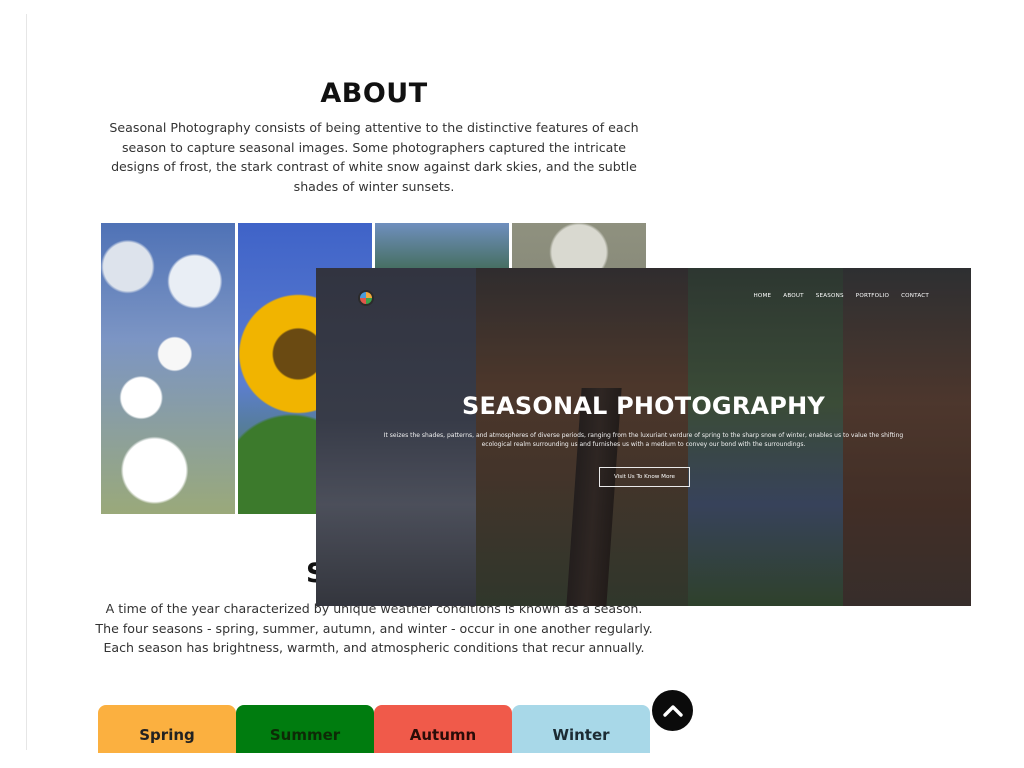 This screenshot has height=768, width=1024. Describe the element at coordinates (167, 729) in the screenshot. I see `tab-spring: Spring` at that location.